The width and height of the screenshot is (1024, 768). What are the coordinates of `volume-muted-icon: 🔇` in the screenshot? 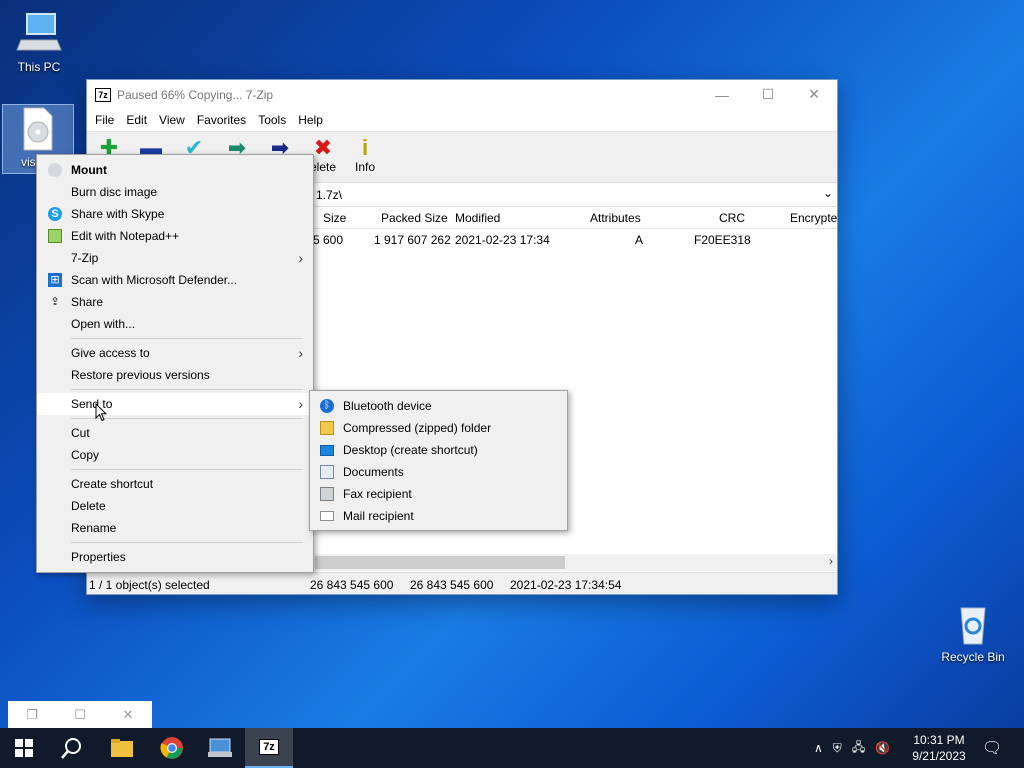 It's located at (882, 748).